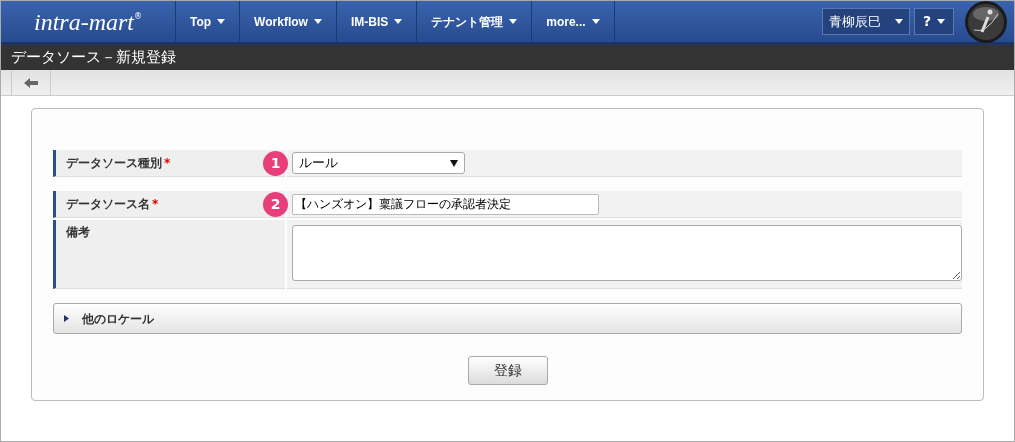 This screenshot has height=442, width=1015. What do you see at coordinates (866, 21) in the screenshot?
I see `user-menu-button: 青柳辰巳` at bounding box center [866, 21].